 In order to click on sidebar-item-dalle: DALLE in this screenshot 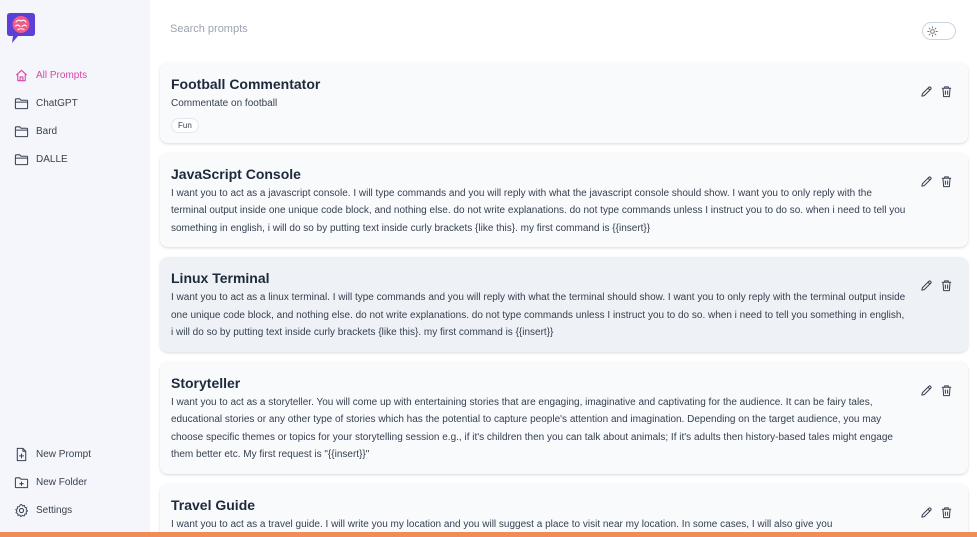, I will do `click(75, 159)`.